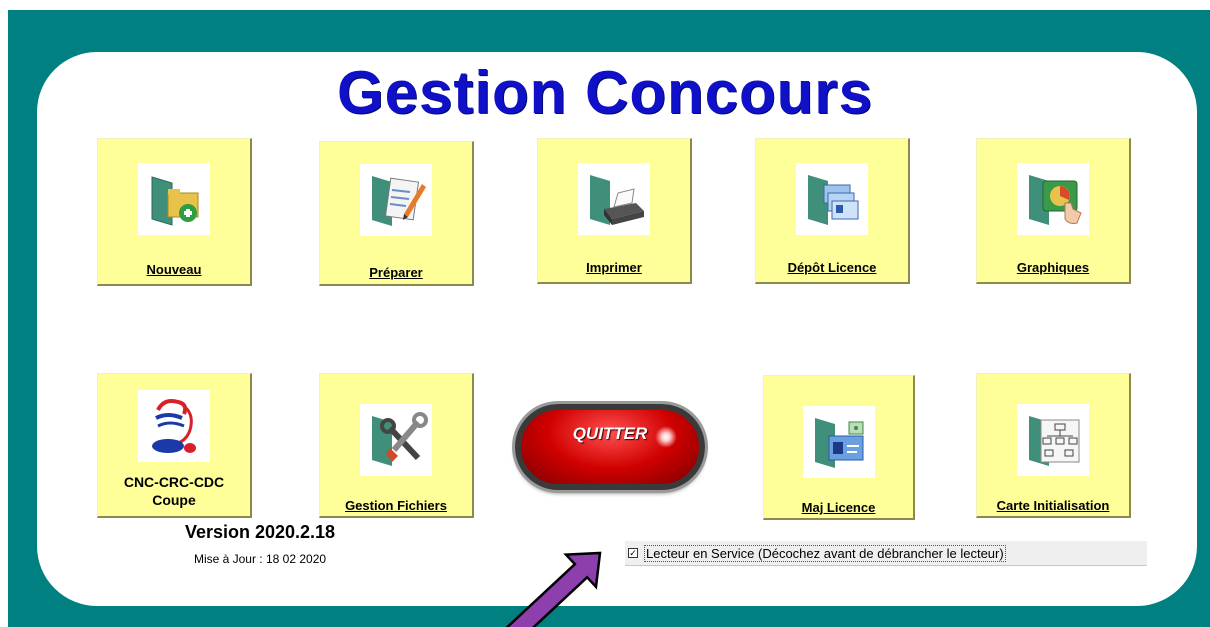  I want to click on maj-licence-button: Maj Licence, so click(839, 447).